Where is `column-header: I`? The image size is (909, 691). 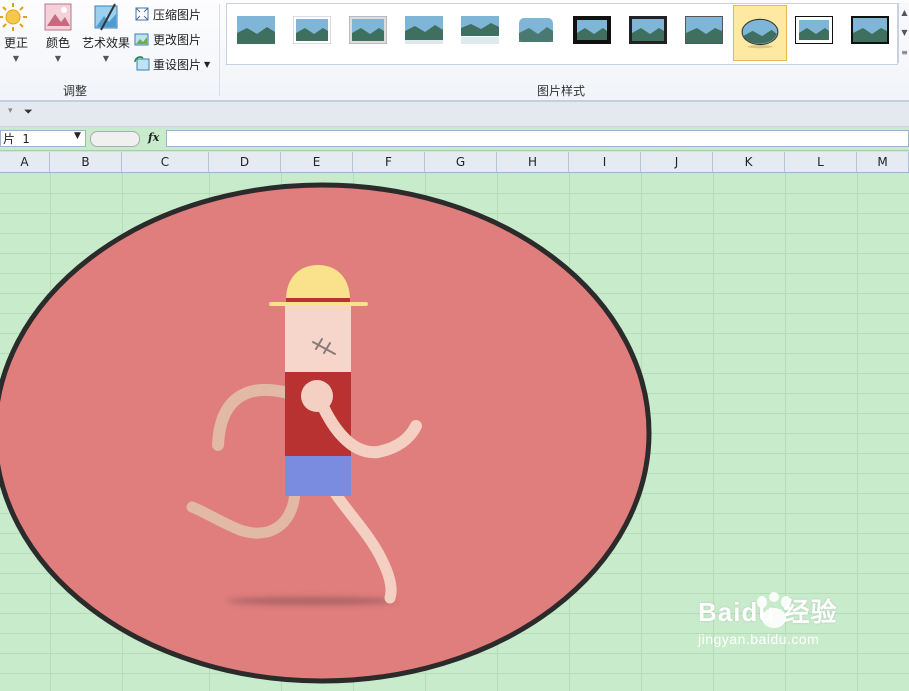
column-header: I is located at coordinates (605, 162).